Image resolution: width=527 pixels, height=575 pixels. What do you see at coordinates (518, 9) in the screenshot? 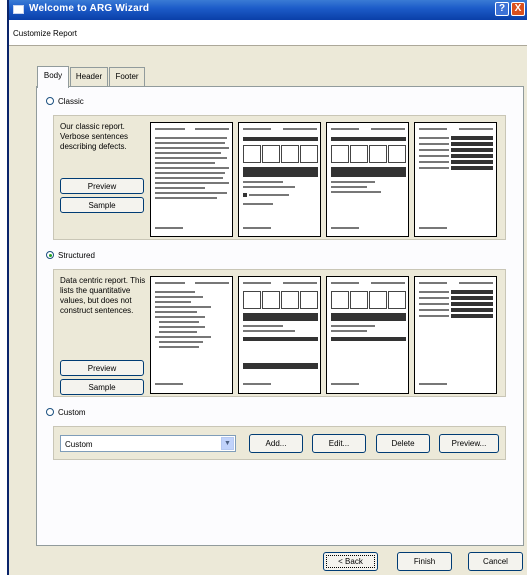
I see `close-button: X` at bounding box center [518, 9].